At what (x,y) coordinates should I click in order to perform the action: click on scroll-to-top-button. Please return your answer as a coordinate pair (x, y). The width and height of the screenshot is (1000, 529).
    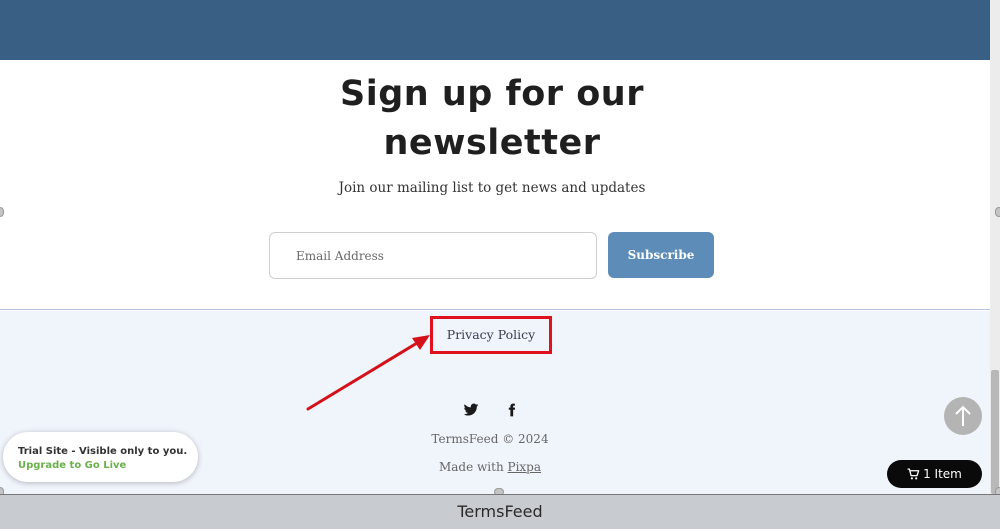
    Looking at the image, I should click on (963, 416).